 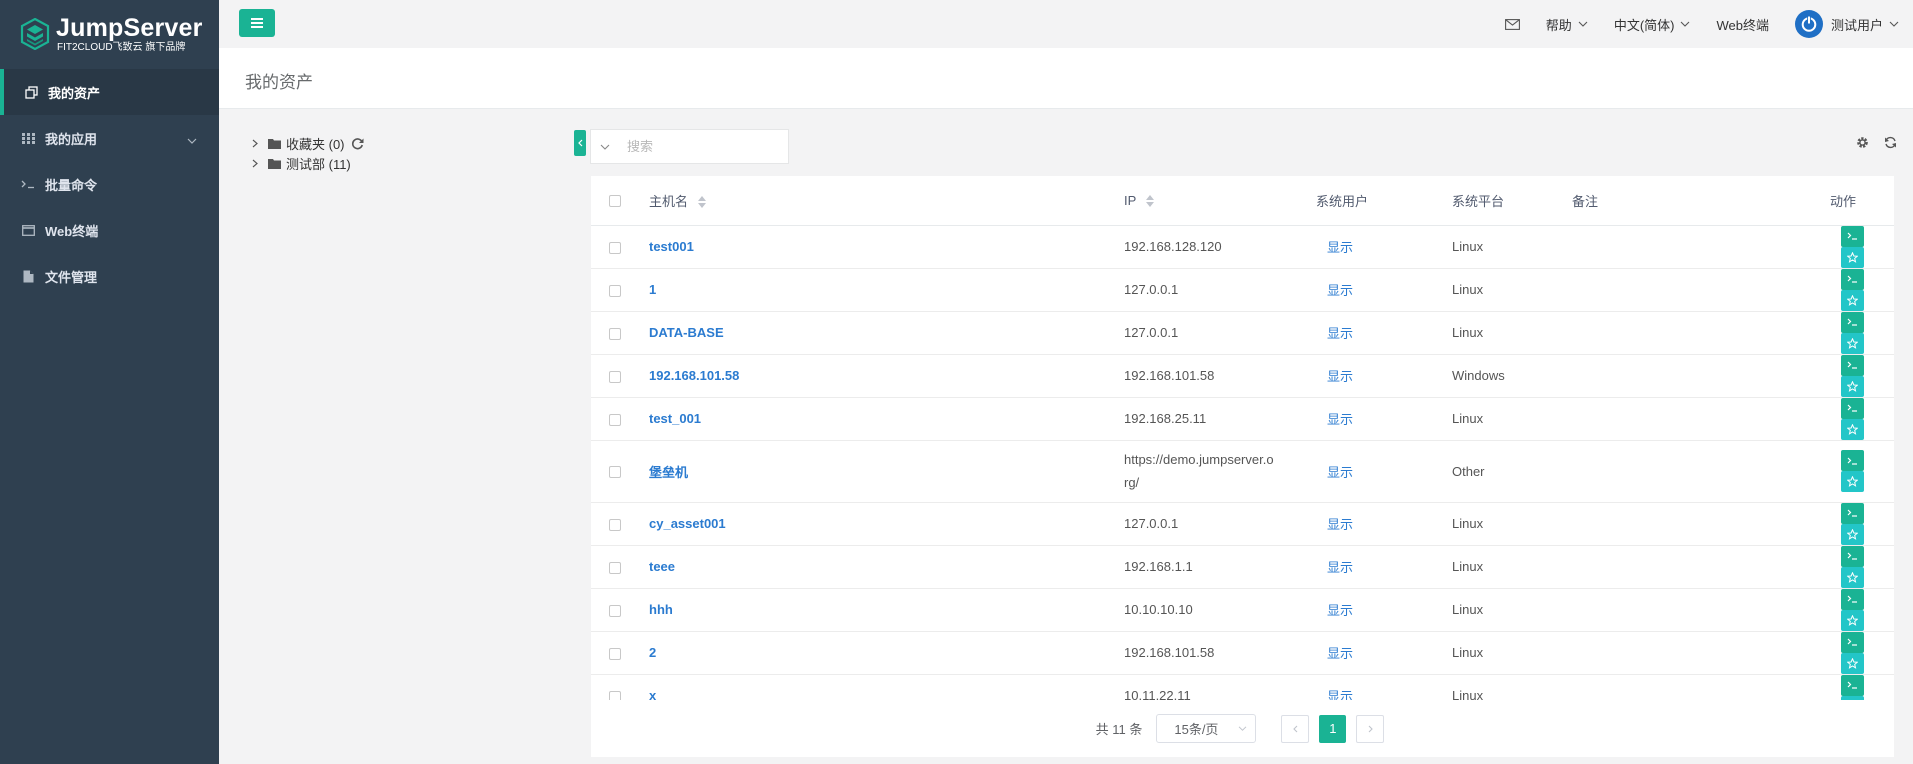 What do you see at coordinates (1890, 142) in the screenshot?
I see `refresh-button` at bounding box center [1890, 142].